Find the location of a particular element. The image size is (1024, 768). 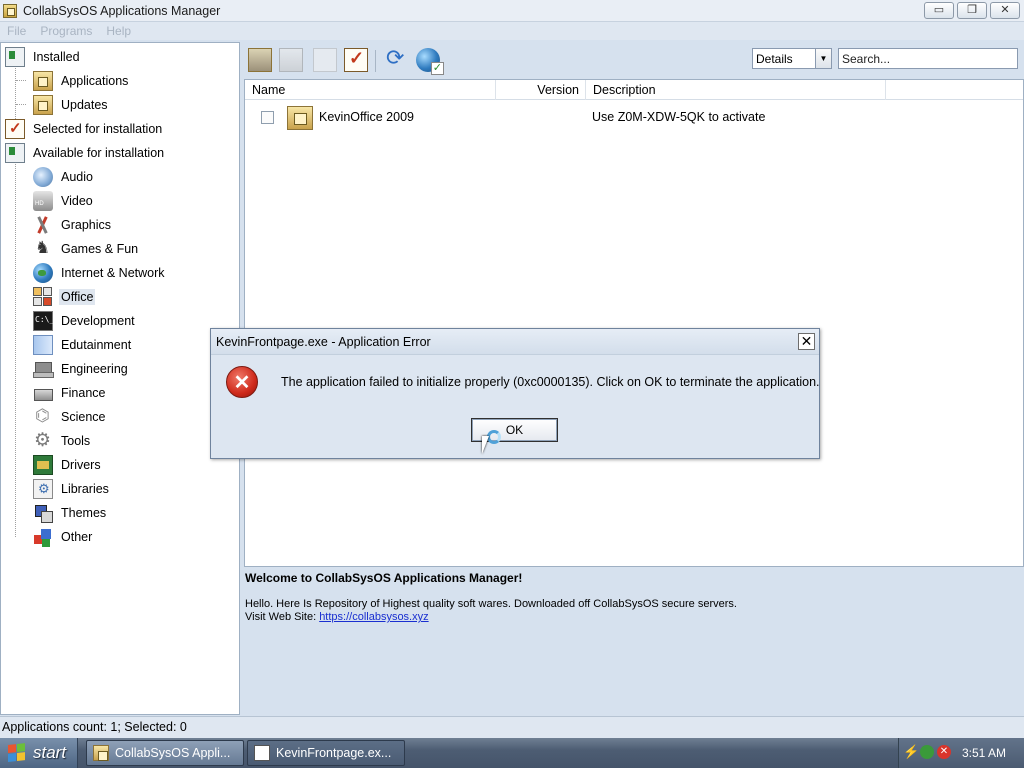

installed-icon is located at coordinates (15, 57).